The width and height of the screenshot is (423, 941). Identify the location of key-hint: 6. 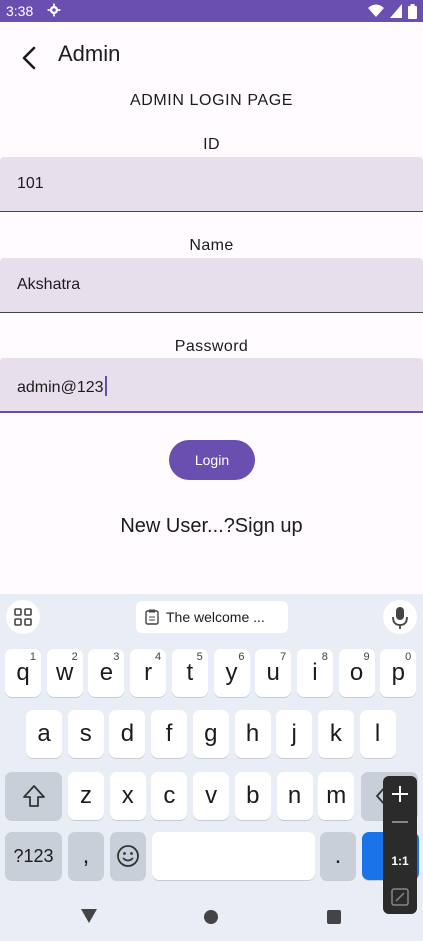
(241, 657).